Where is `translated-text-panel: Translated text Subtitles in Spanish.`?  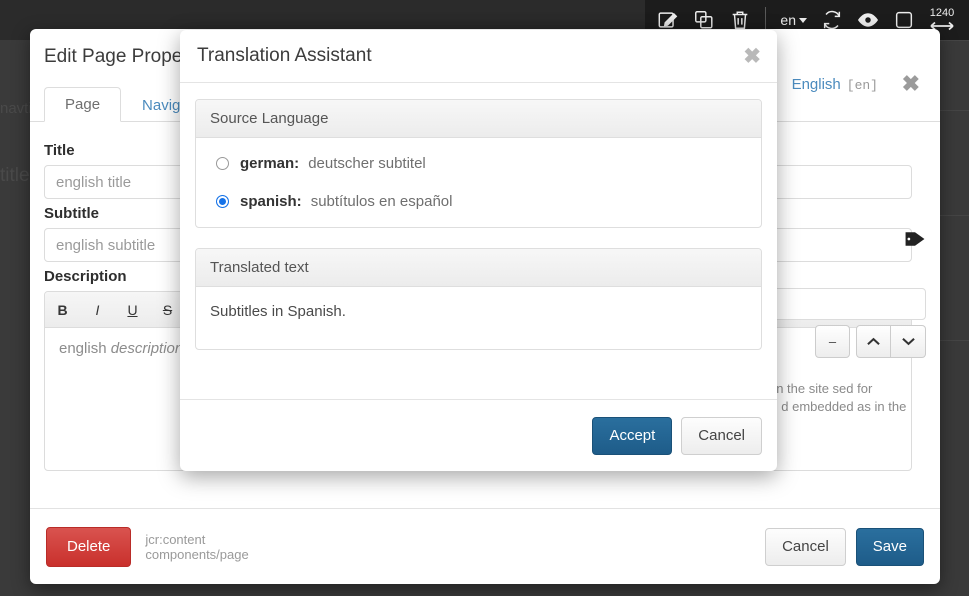
translated-text-panel: Translated text Subtitles in Spanish. is located at coordinates (478, 299).